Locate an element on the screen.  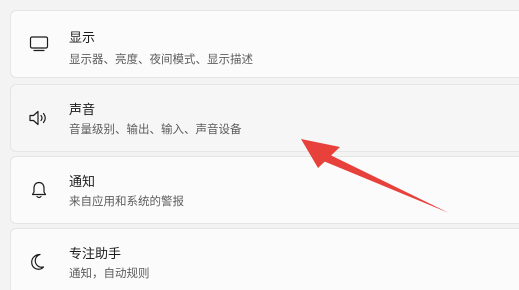
settings-item-description: 通知，自动规则 is located at coordinates (109, 273).